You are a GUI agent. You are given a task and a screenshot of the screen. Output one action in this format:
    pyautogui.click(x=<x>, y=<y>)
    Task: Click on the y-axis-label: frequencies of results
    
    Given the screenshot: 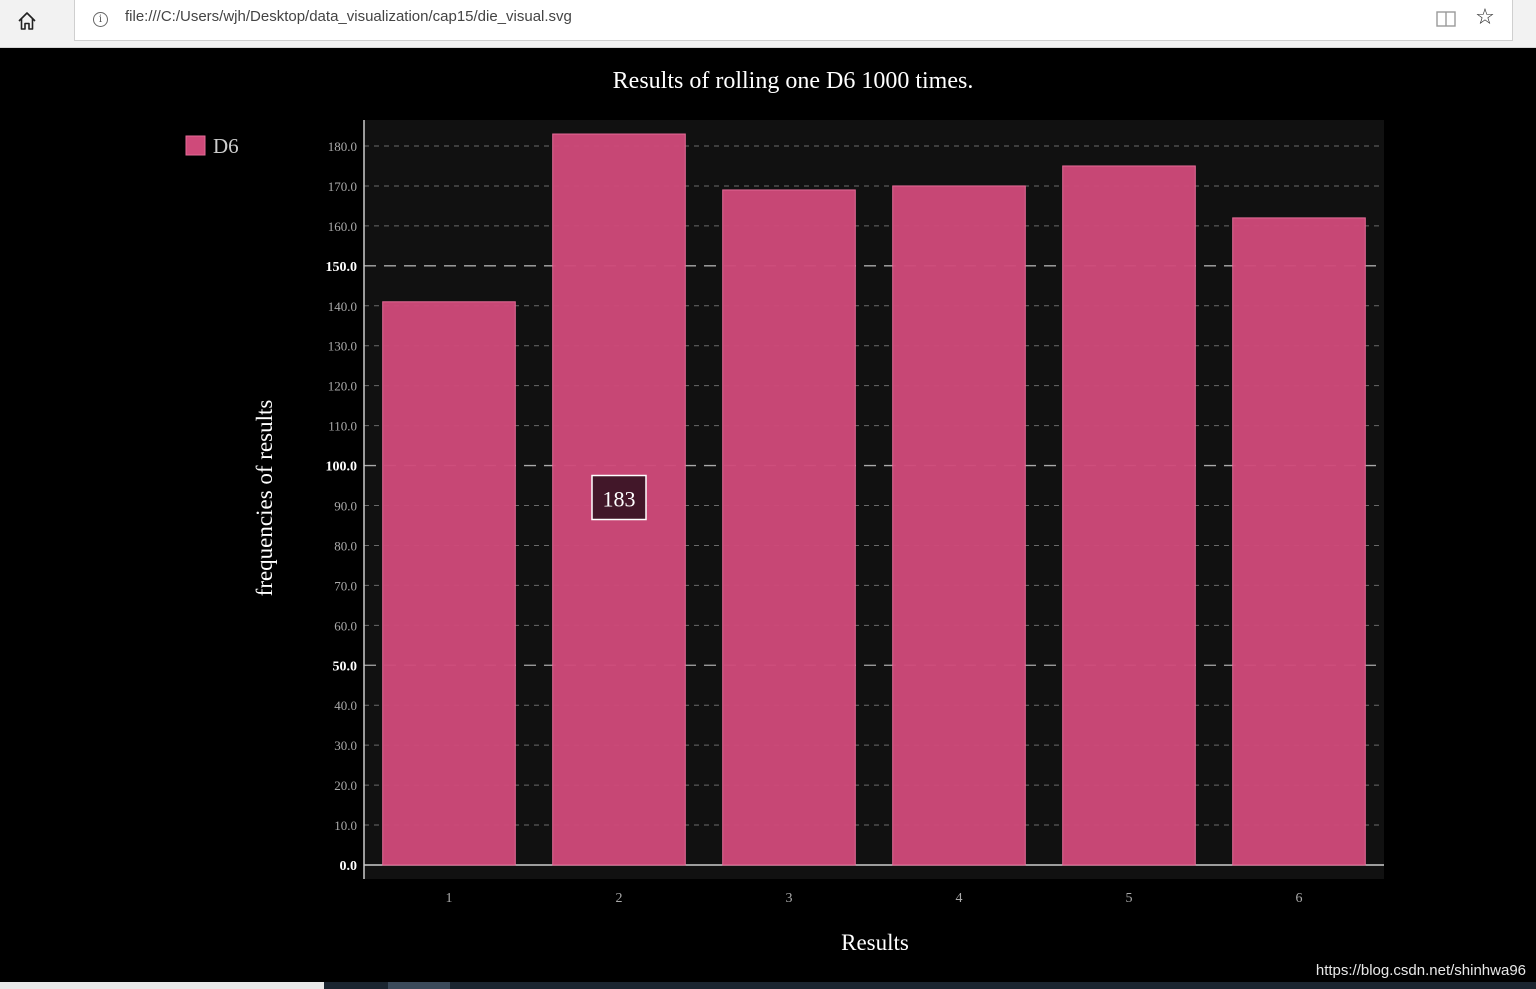 What is the action you would take?
    pyautogui.click(x=264, y=498)
    